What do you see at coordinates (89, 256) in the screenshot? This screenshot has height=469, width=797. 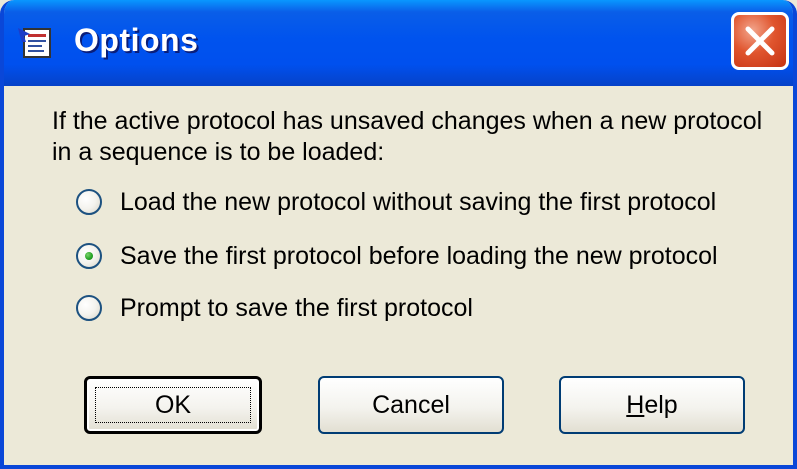 I see `radio-button-checked` at bounding box center [89, 256].